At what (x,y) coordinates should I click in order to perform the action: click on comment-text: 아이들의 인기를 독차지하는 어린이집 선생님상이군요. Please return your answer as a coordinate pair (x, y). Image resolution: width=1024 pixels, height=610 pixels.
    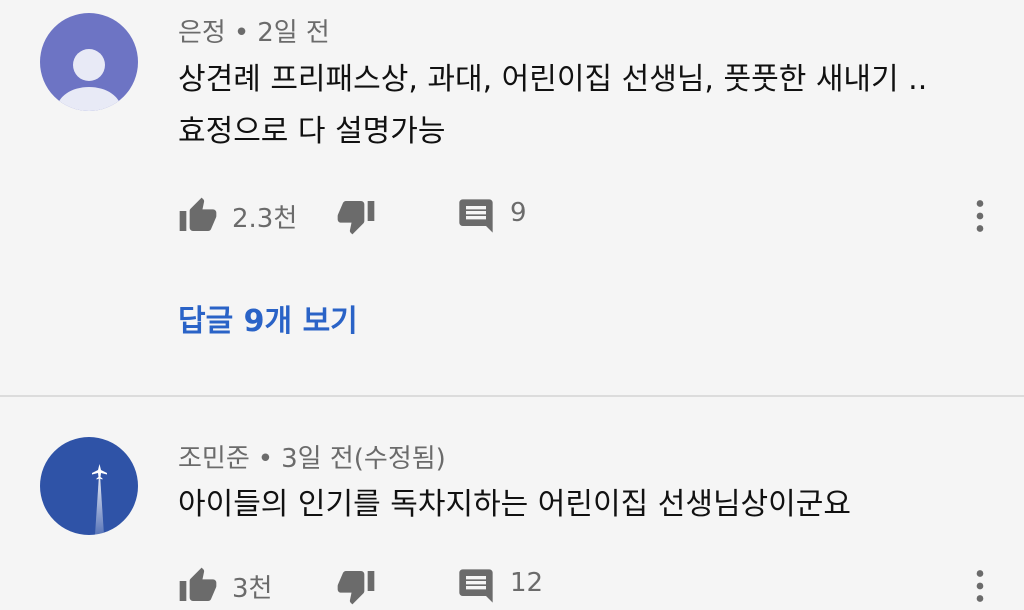
    Looking at the image, I should click on (514, 505).